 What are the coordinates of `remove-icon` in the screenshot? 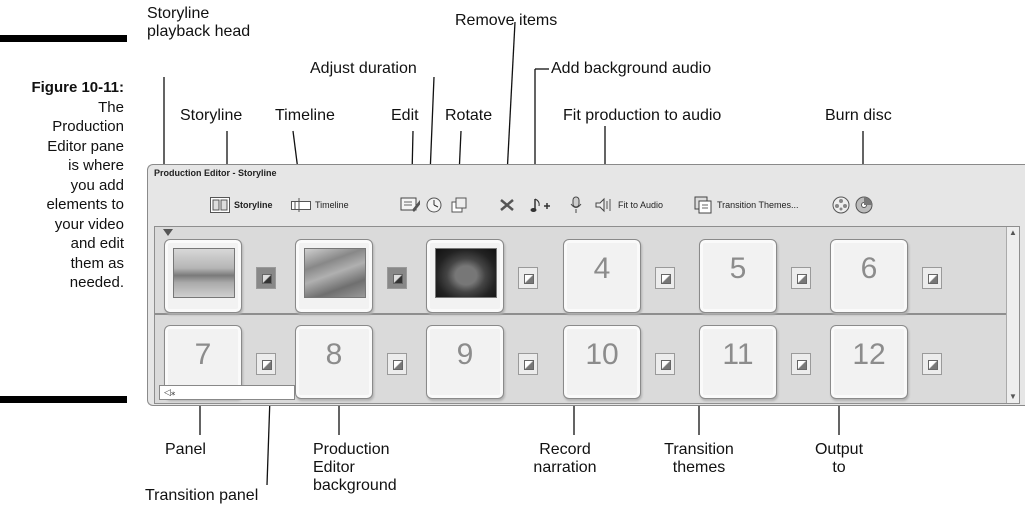 It's located at (507, 205).